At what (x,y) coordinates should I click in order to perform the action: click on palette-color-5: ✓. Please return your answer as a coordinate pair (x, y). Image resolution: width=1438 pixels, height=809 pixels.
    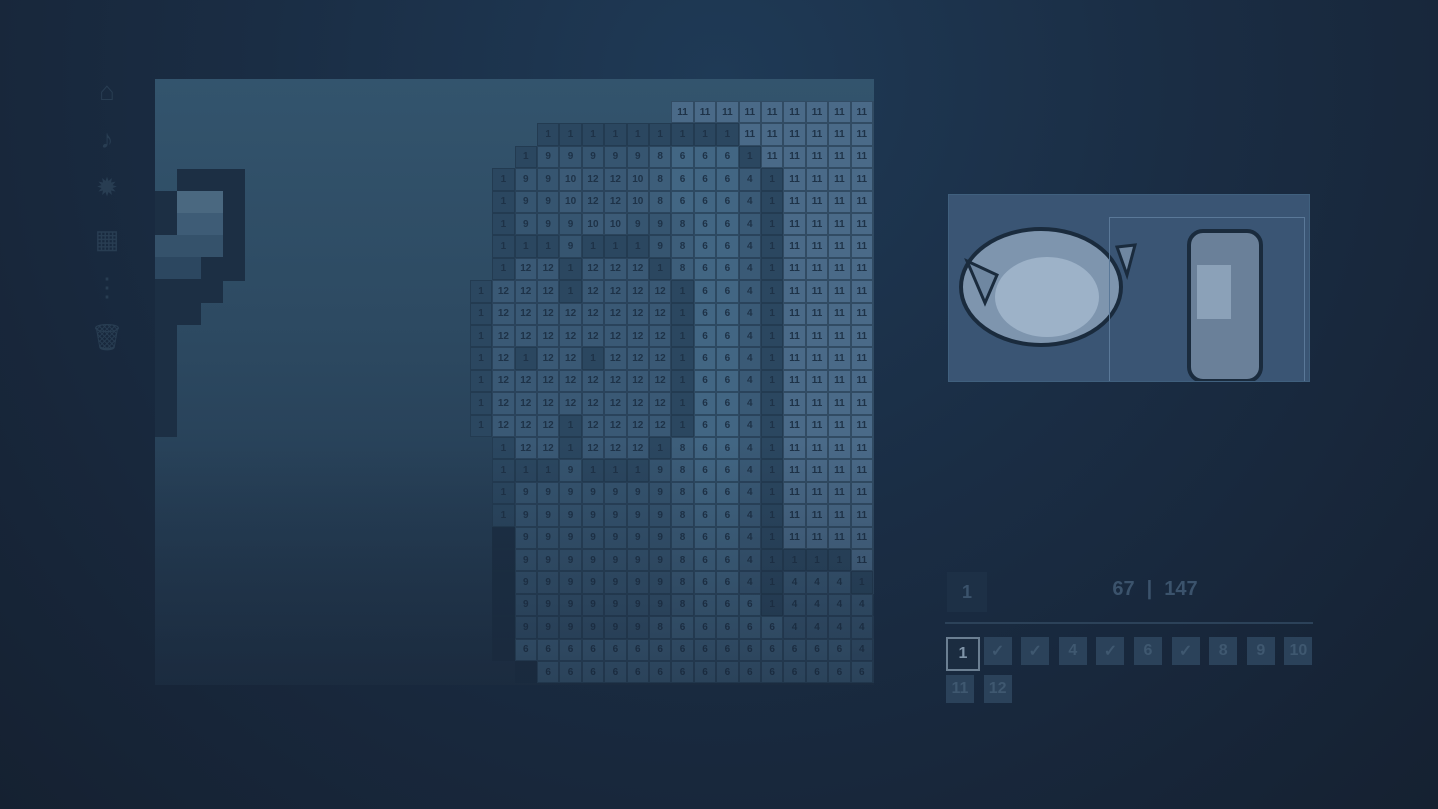
    Looking at the image, I should click on (1110, 651).